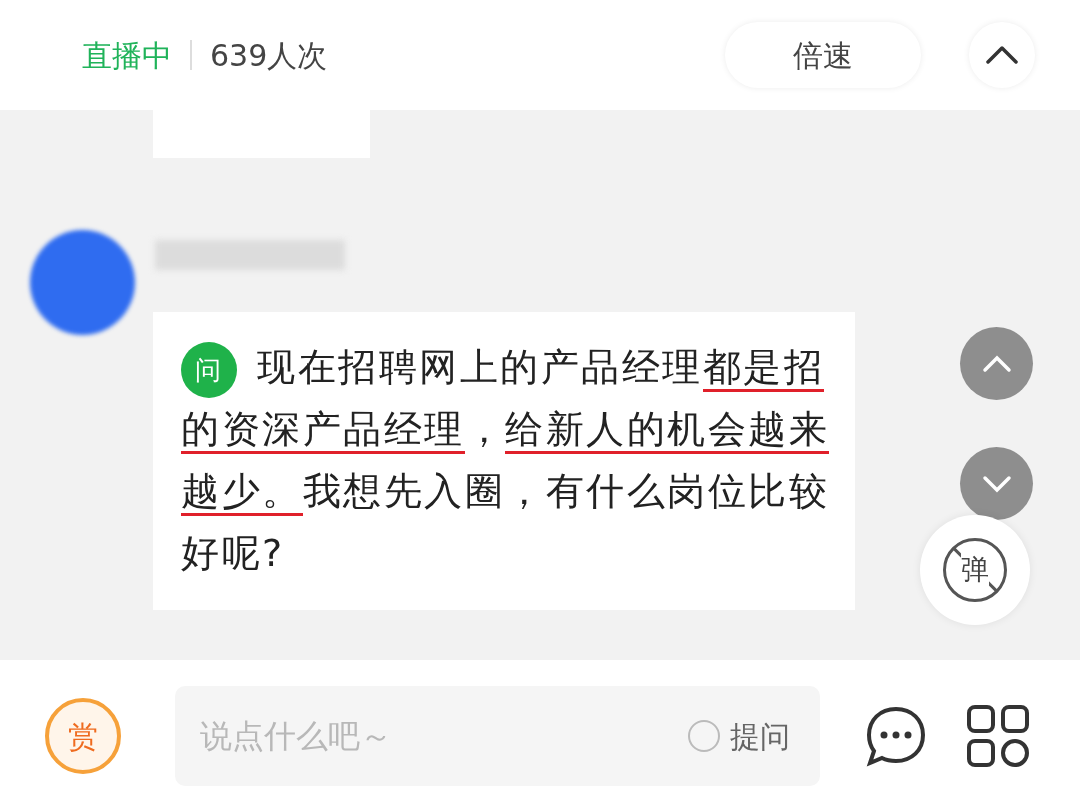  What do you see at coordinates (823, 55) in the screenshot?
I see `speed-button: 倍速` at bounding box center [823, 55].